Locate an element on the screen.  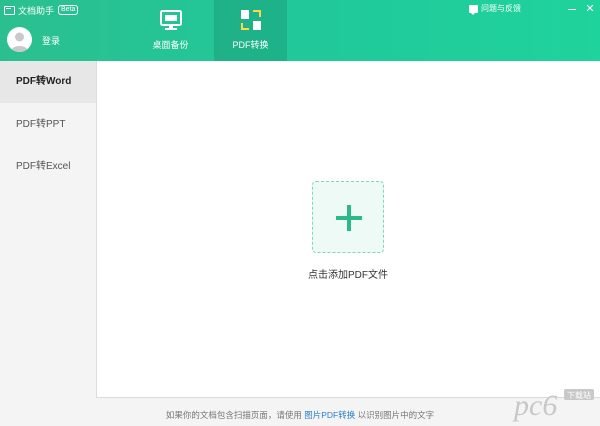
avatar is located at coordinates (19, 39).